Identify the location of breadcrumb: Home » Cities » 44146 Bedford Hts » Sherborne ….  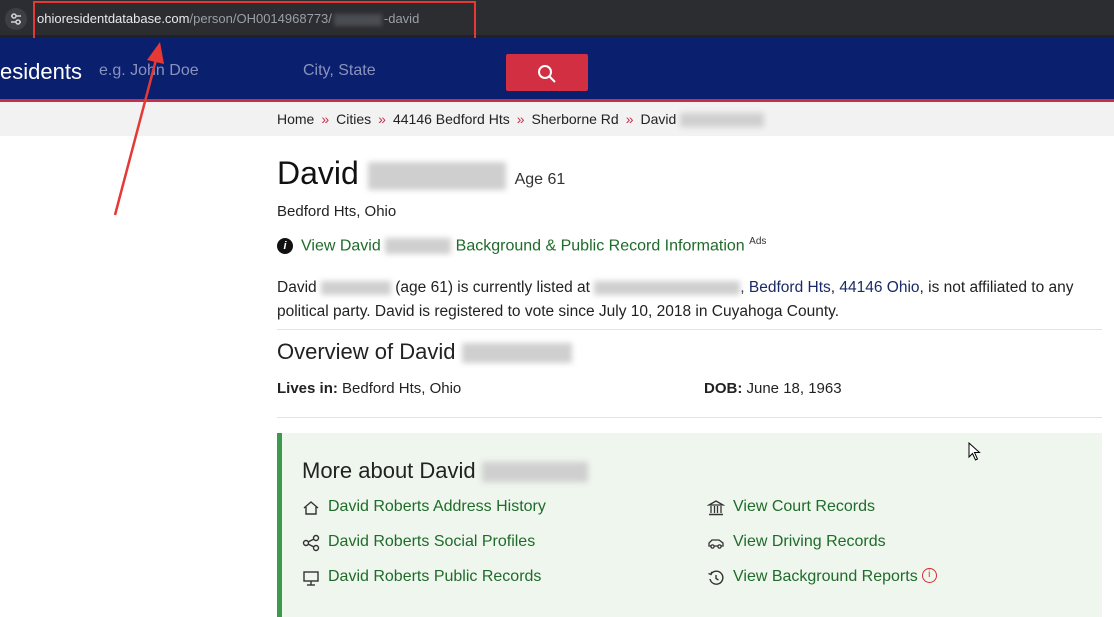
(521, 119).